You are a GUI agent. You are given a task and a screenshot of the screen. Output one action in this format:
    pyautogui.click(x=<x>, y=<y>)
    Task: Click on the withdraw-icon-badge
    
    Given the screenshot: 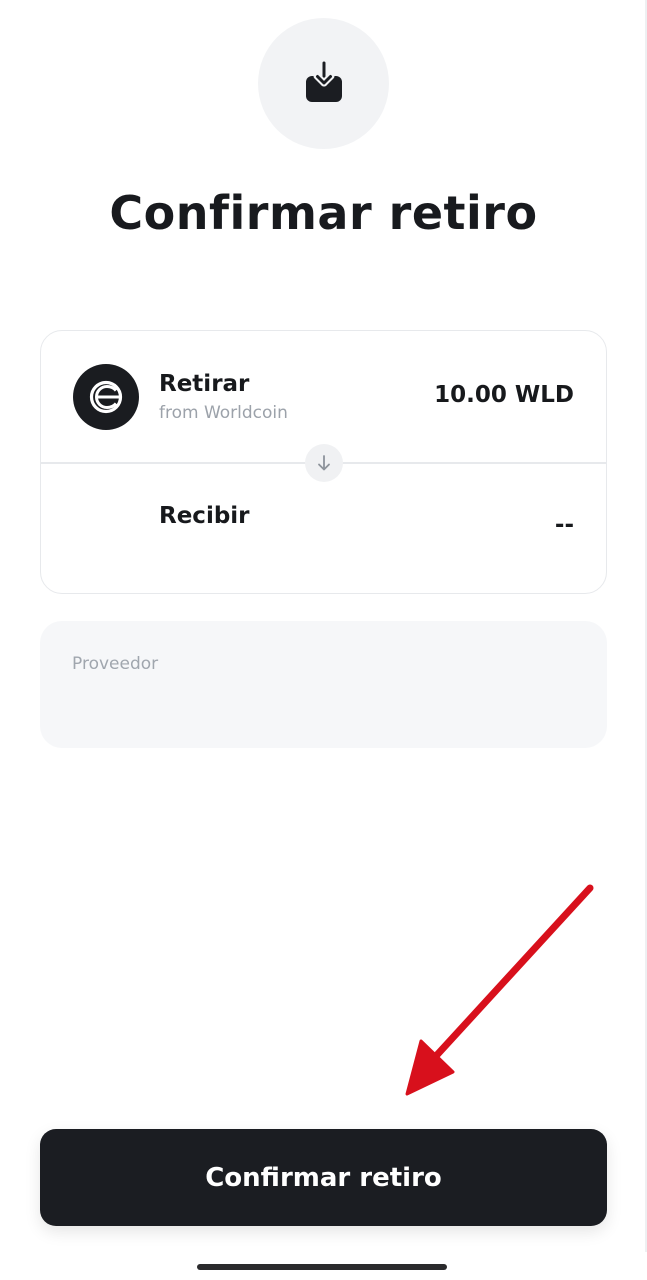 What is the action you would take?
    pyautogui.click(x=323, y=83)
    